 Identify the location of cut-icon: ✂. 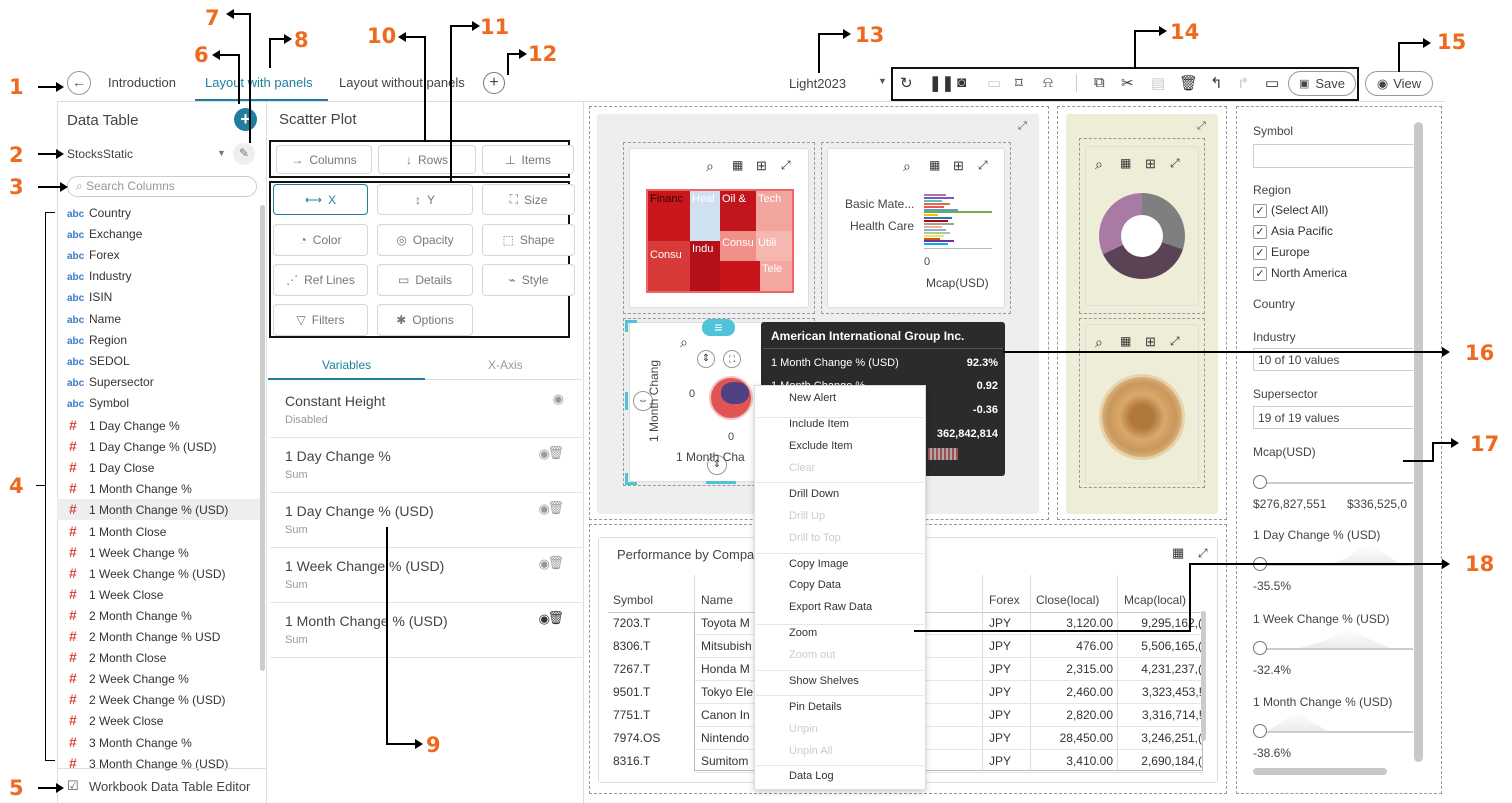
(1127, 83).